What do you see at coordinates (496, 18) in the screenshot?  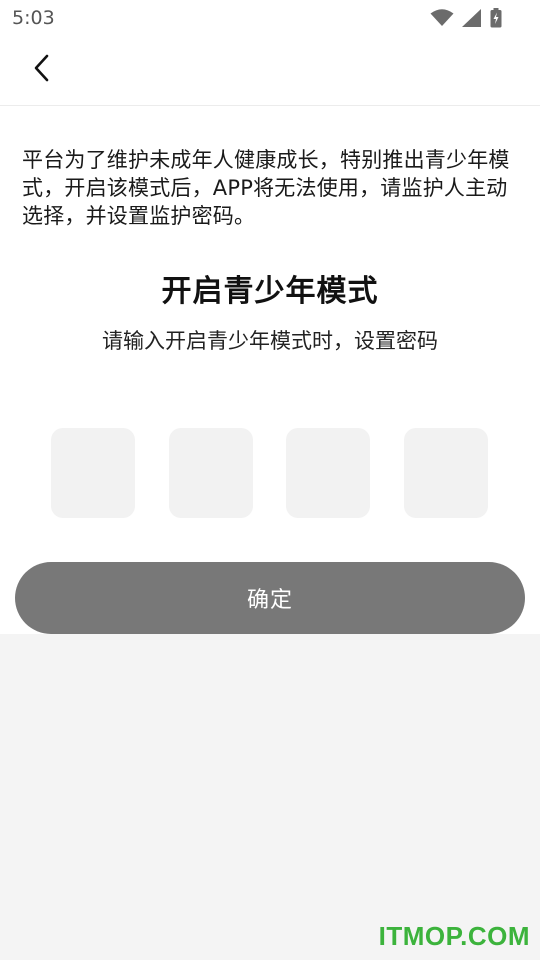 I see `battery-charging-icon` at bounding box center [496, 18].